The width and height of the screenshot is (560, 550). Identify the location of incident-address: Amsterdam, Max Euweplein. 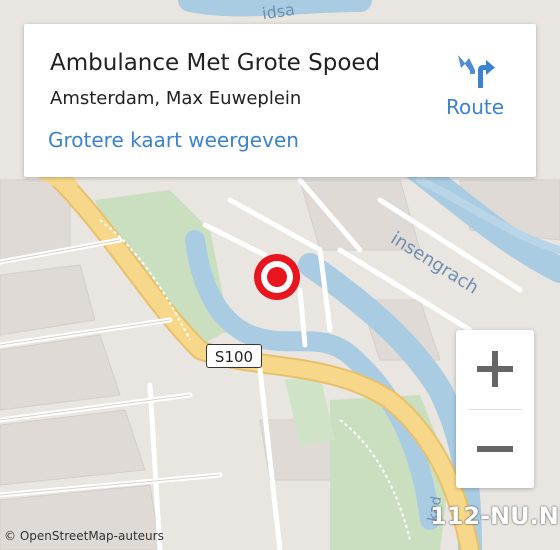
(176, 98).